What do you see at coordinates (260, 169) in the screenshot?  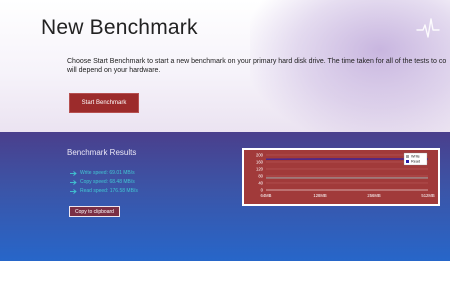 I see `y-tick-label: 120` at bounding box center [260, 169].